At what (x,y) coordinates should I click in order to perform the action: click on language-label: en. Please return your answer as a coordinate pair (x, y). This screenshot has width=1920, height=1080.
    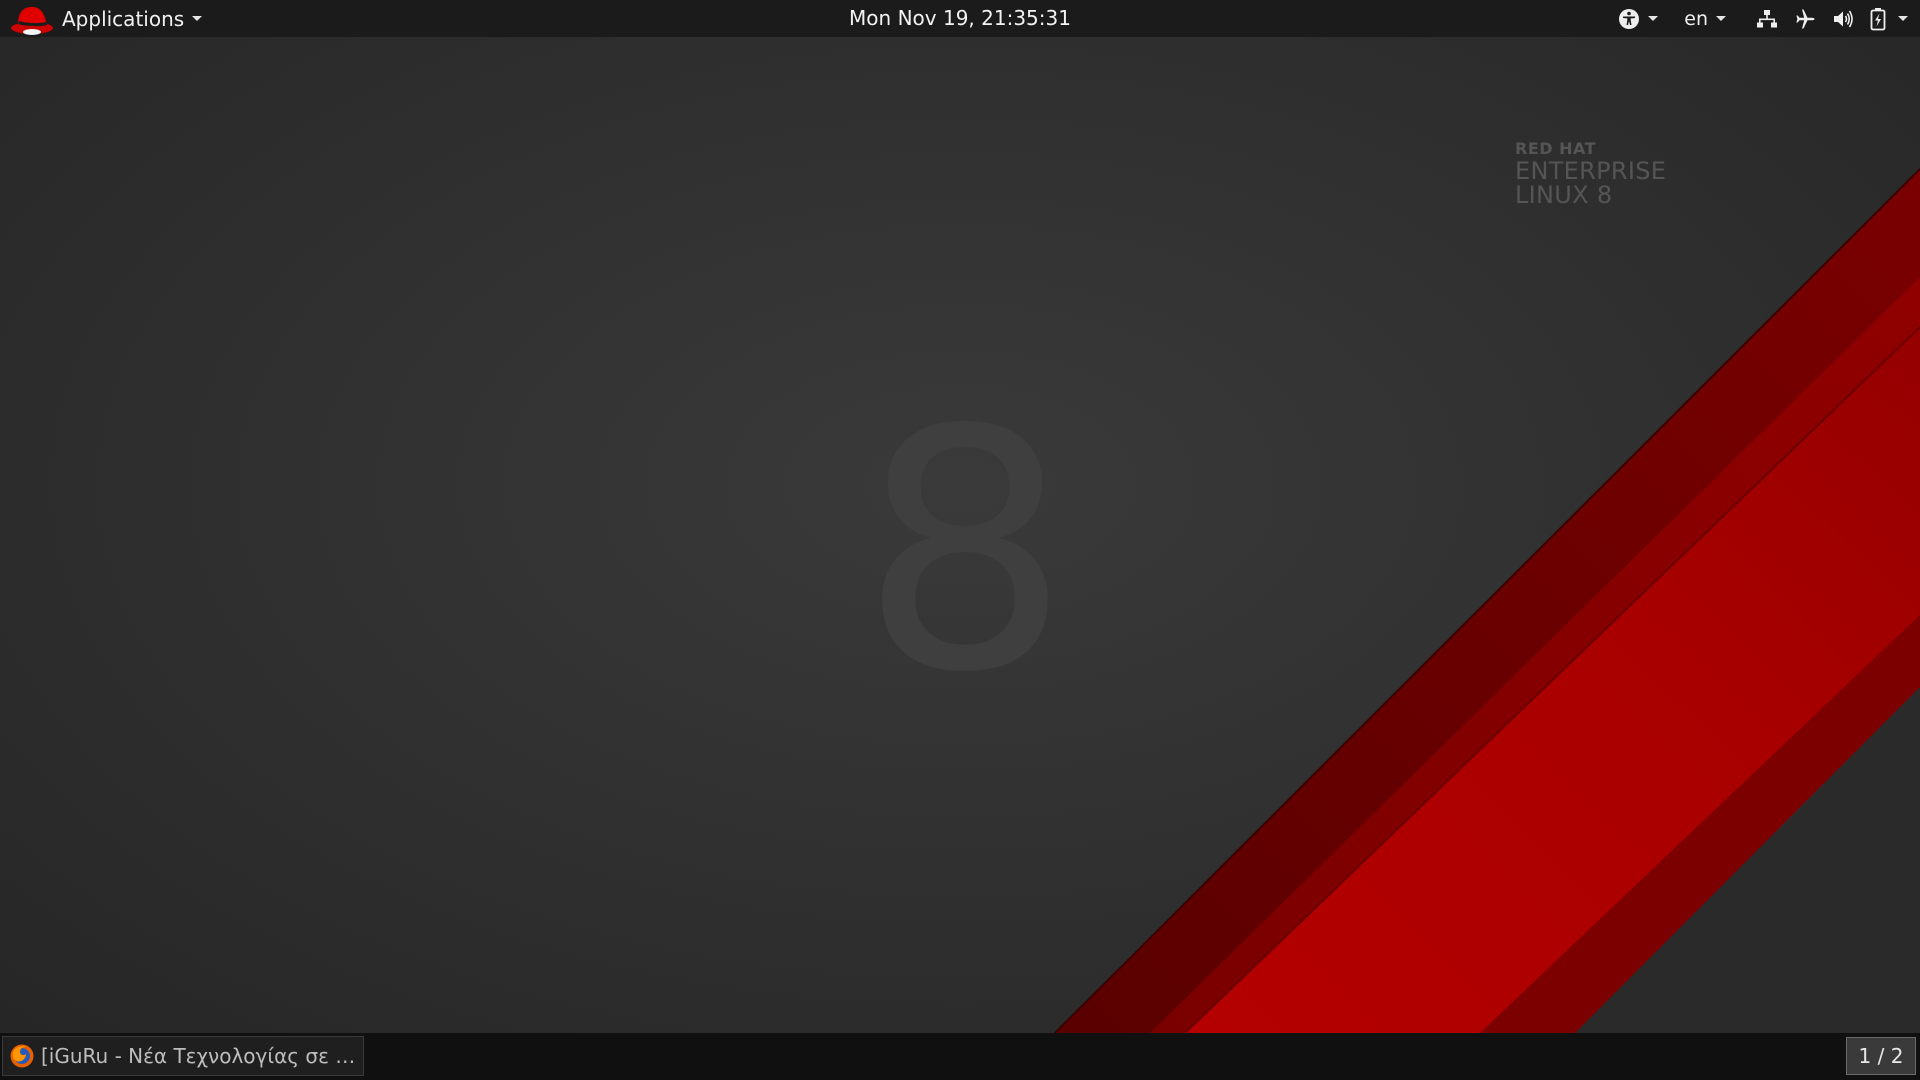
    Looking at the image, I should click on (1696, 18).